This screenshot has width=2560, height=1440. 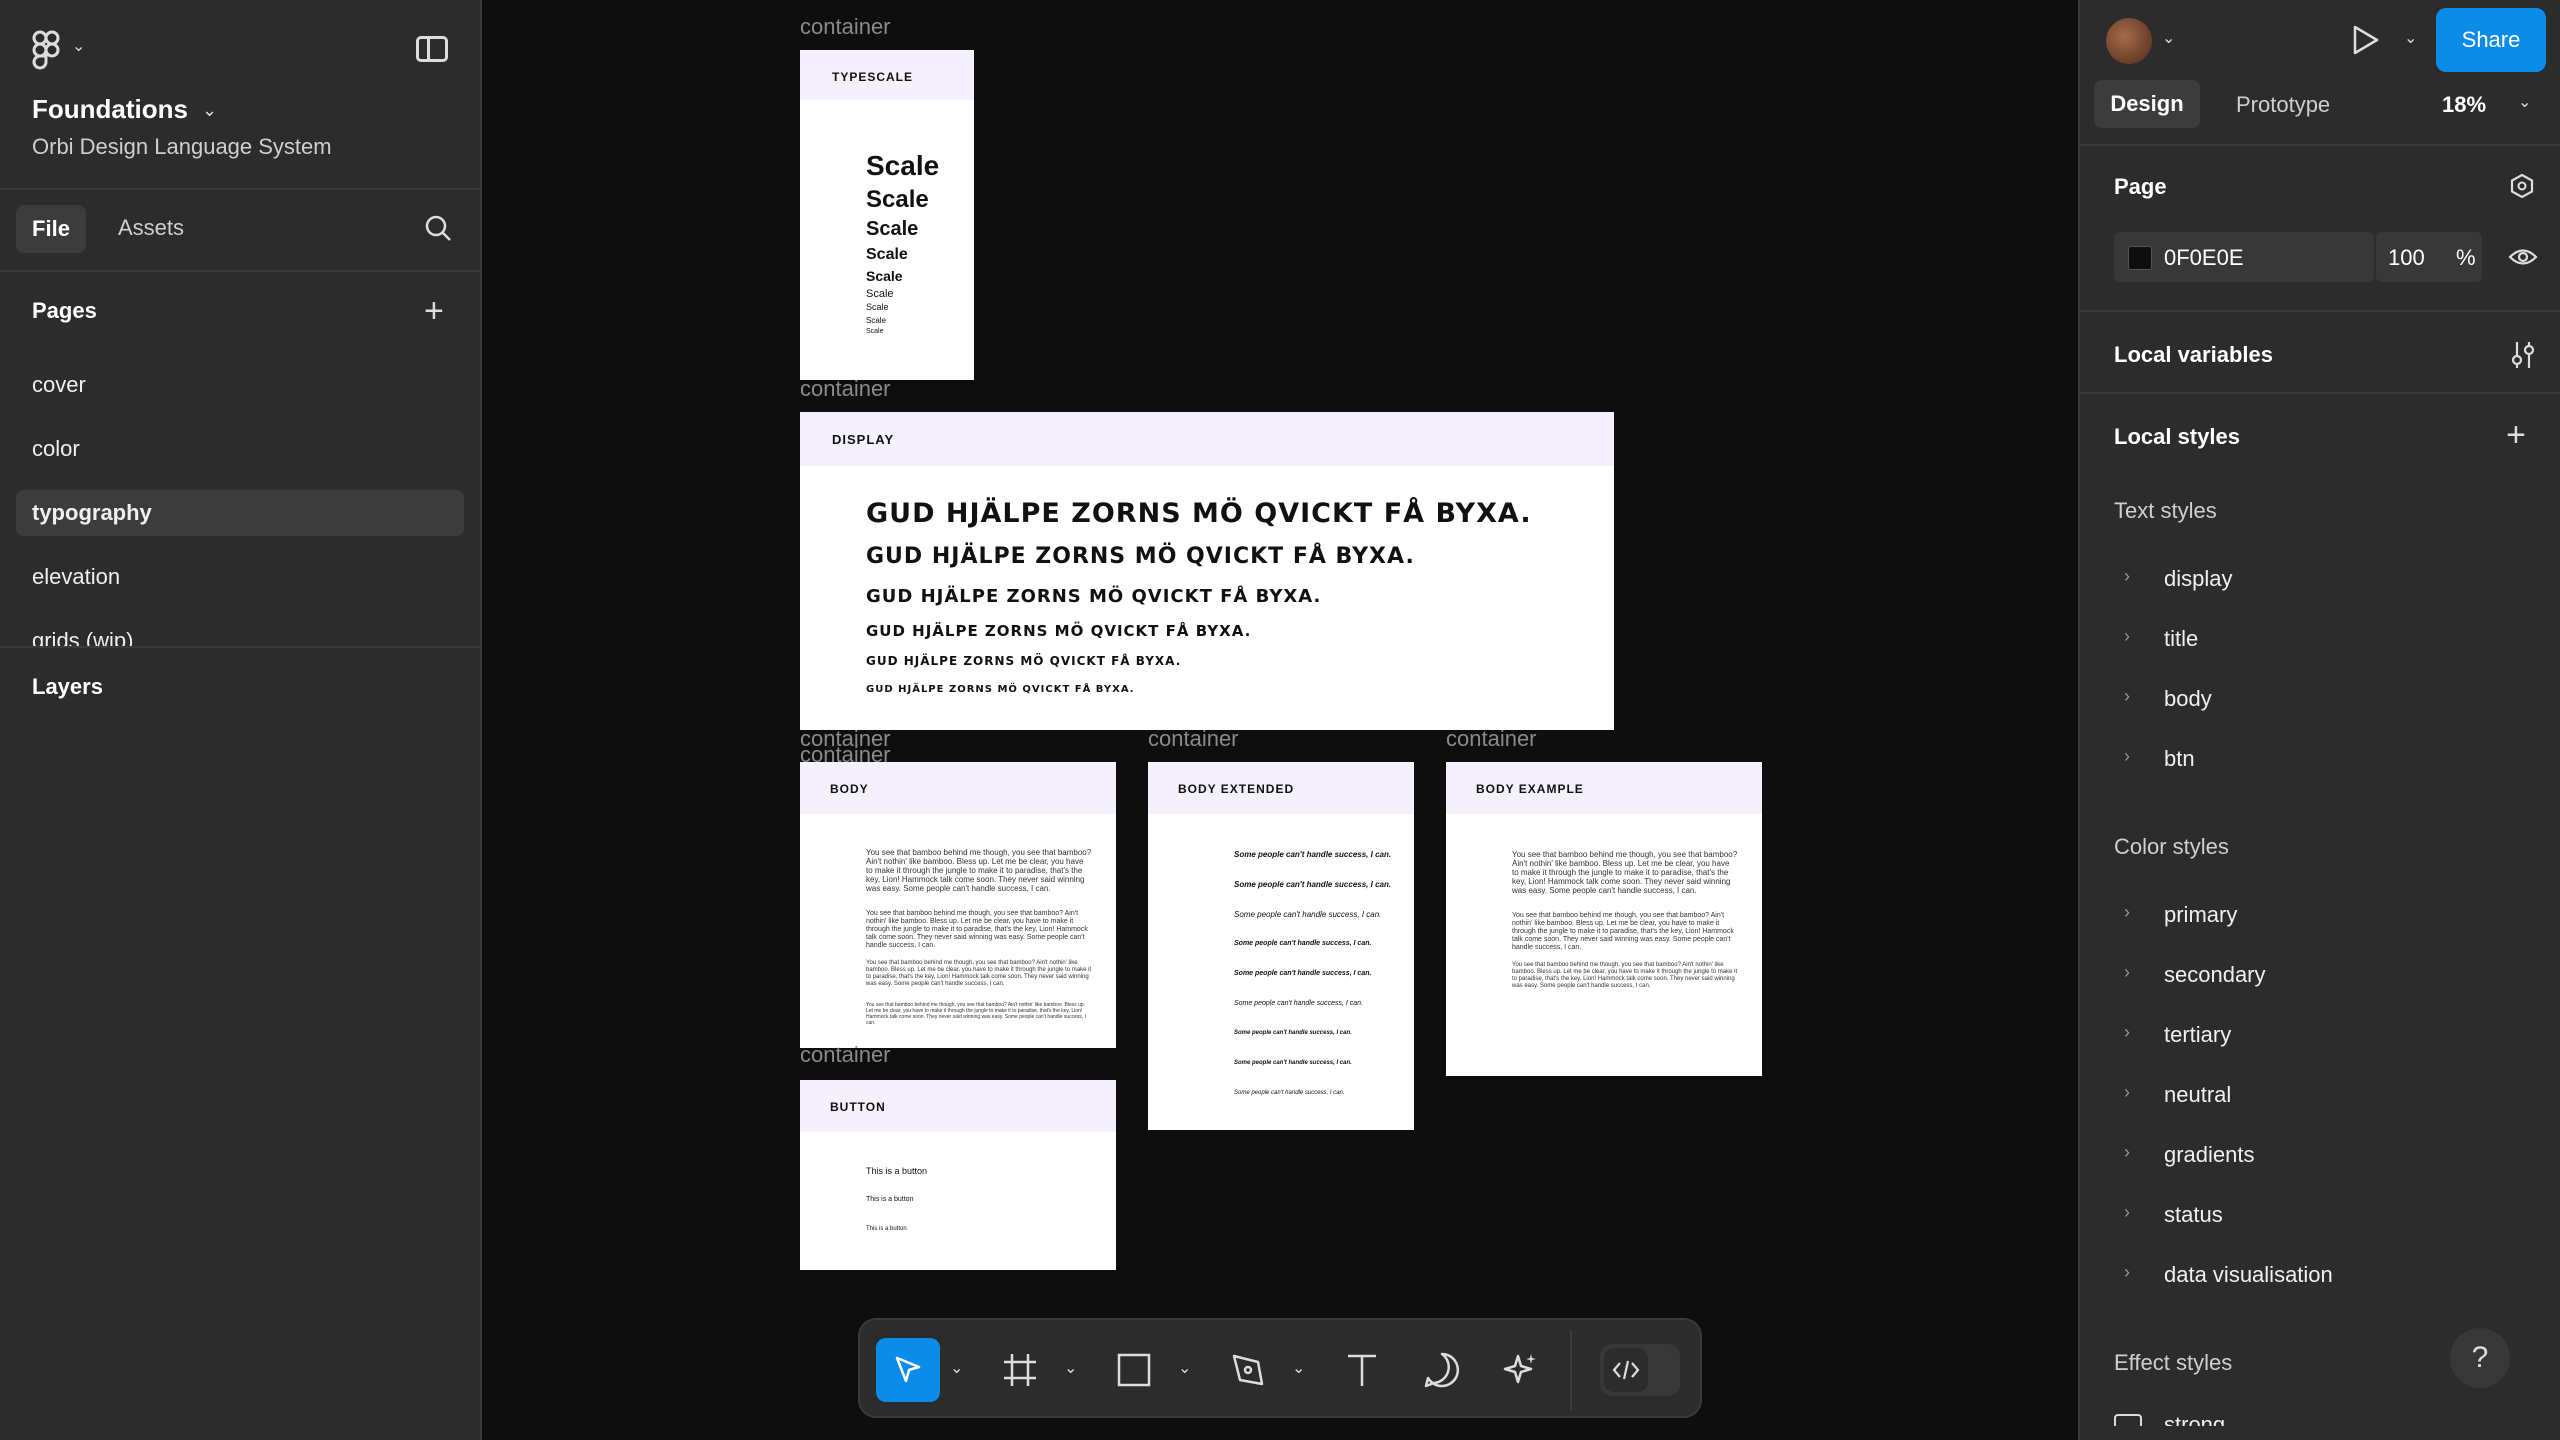 What do you see at coordinates (1020, 1370) in the screenshot?
I see `frame-tool-icon` at bounding box center [1020, 1370].